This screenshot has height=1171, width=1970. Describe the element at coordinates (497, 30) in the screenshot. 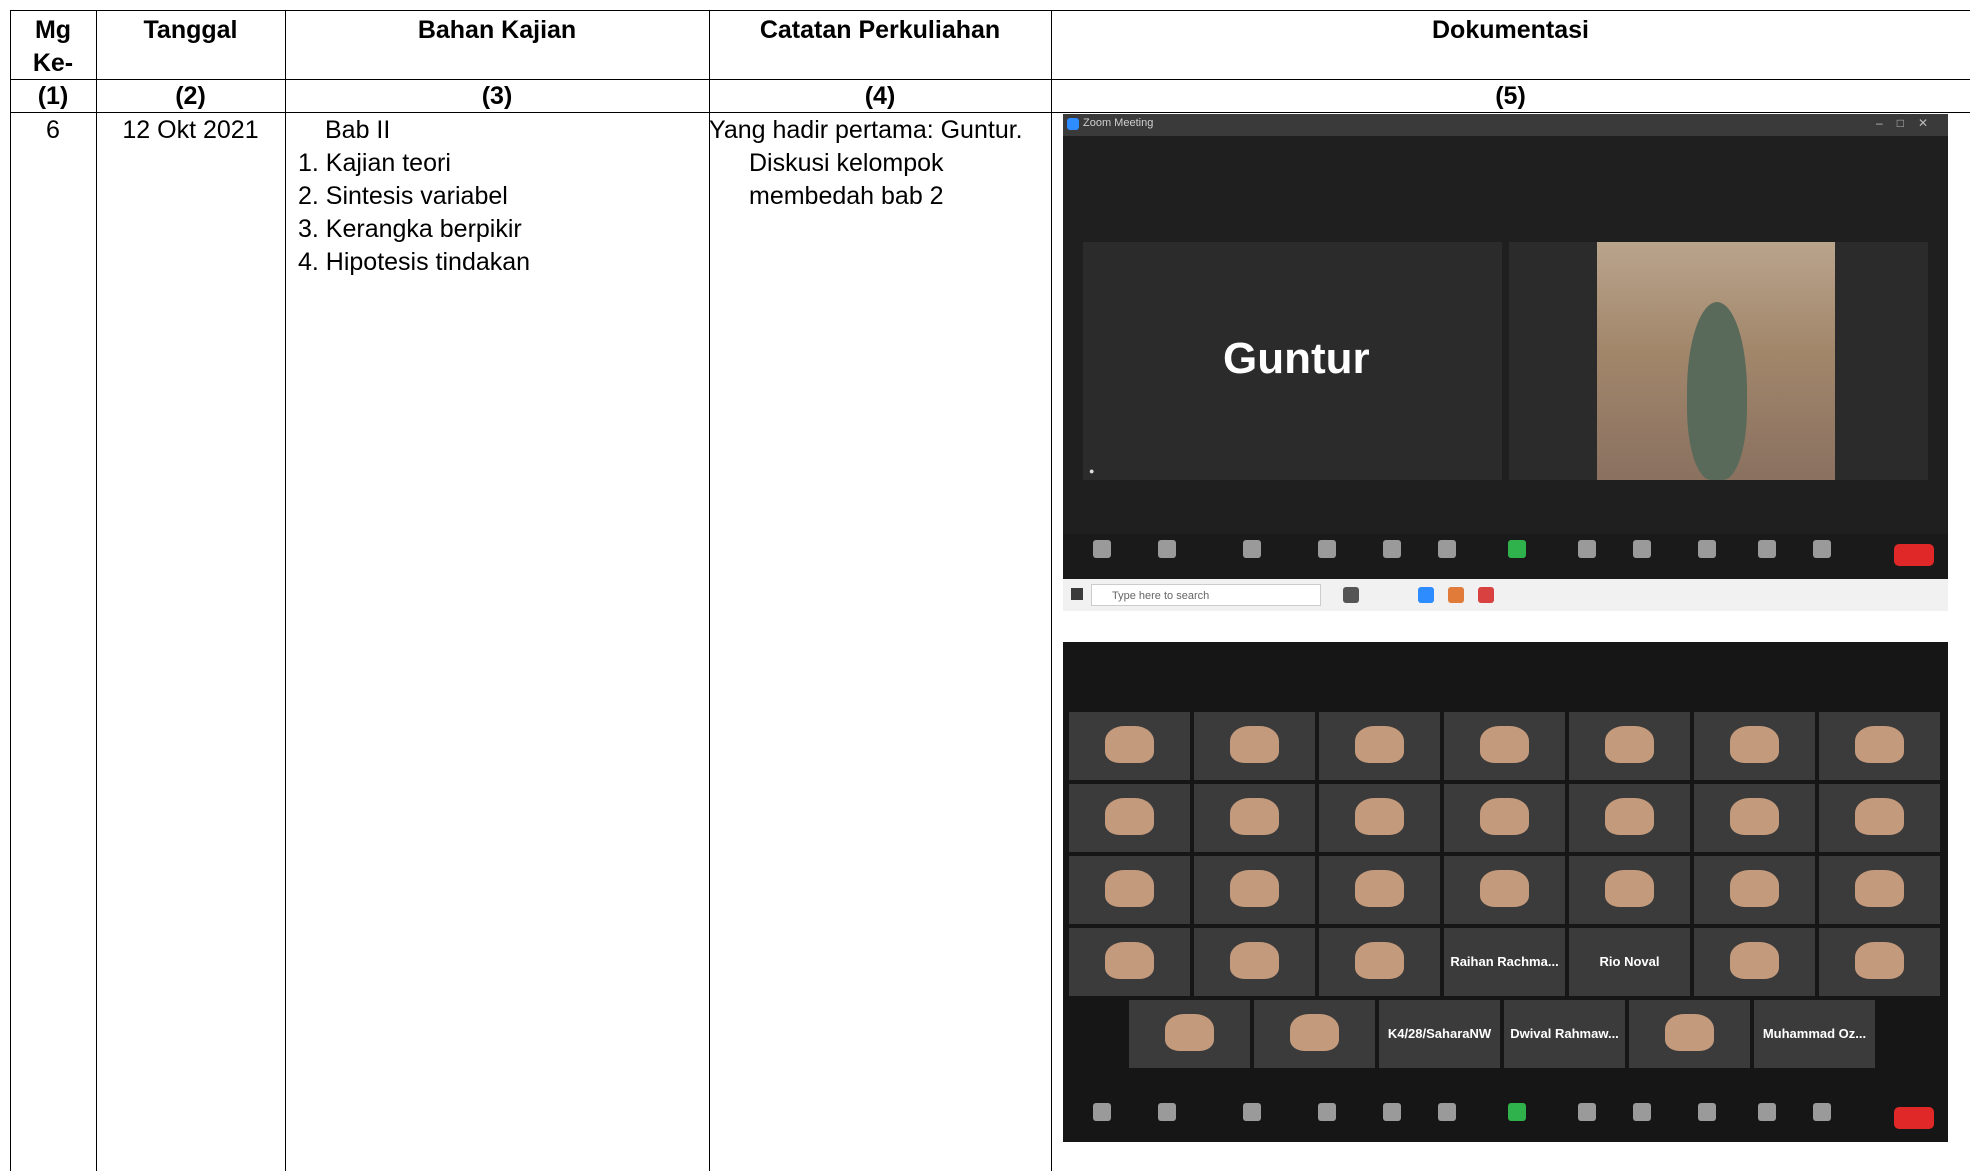

I see `header-topic: Bahan Kajian` at that location.